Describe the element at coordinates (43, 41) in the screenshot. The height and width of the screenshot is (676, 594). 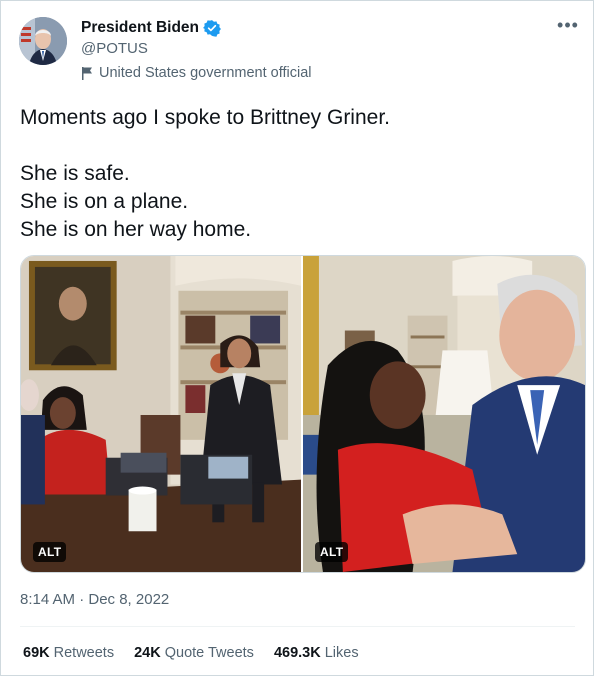
I see `avatar` at that location.